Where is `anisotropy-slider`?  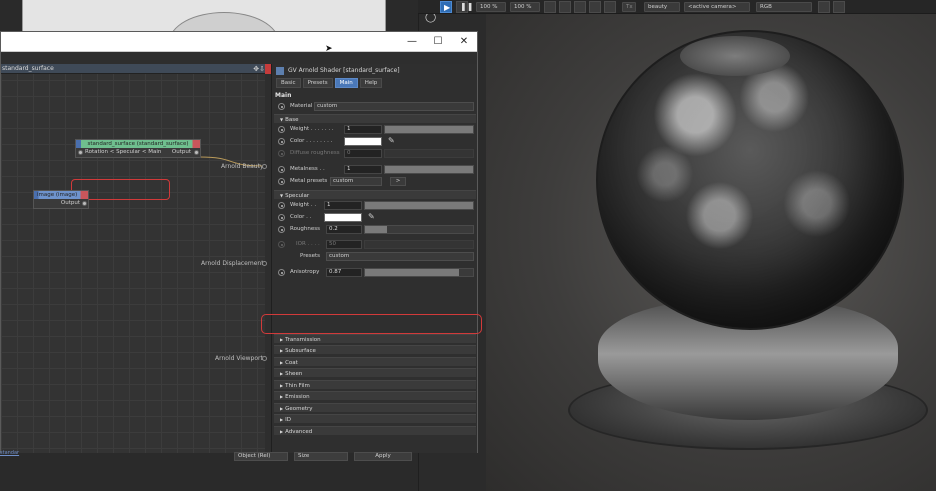 anisotropy-slider is located at coordinates (419, 272).